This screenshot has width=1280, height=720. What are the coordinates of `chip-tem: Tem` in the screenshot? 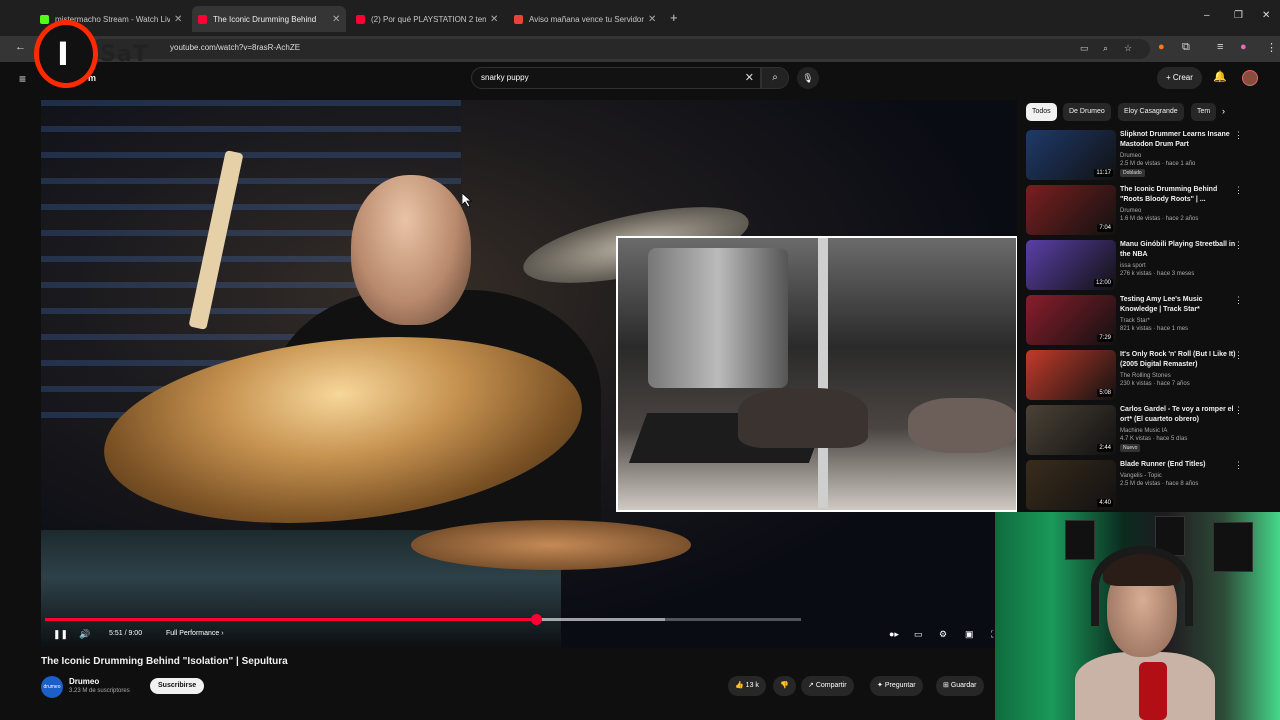 It's located at (1204, 112).